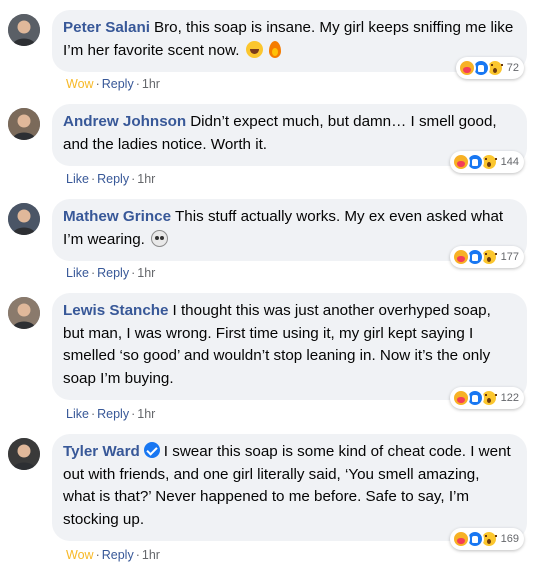 The width and height of the screenshot is (540, 570). I want to click on reaction-count: 72, so click(512, 68).